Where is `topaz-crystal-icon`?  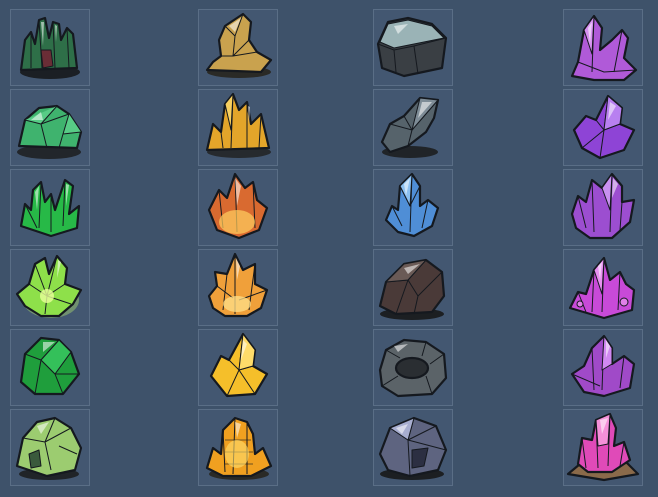 topaz-crystal-icon is located at coordinates (239, 365).